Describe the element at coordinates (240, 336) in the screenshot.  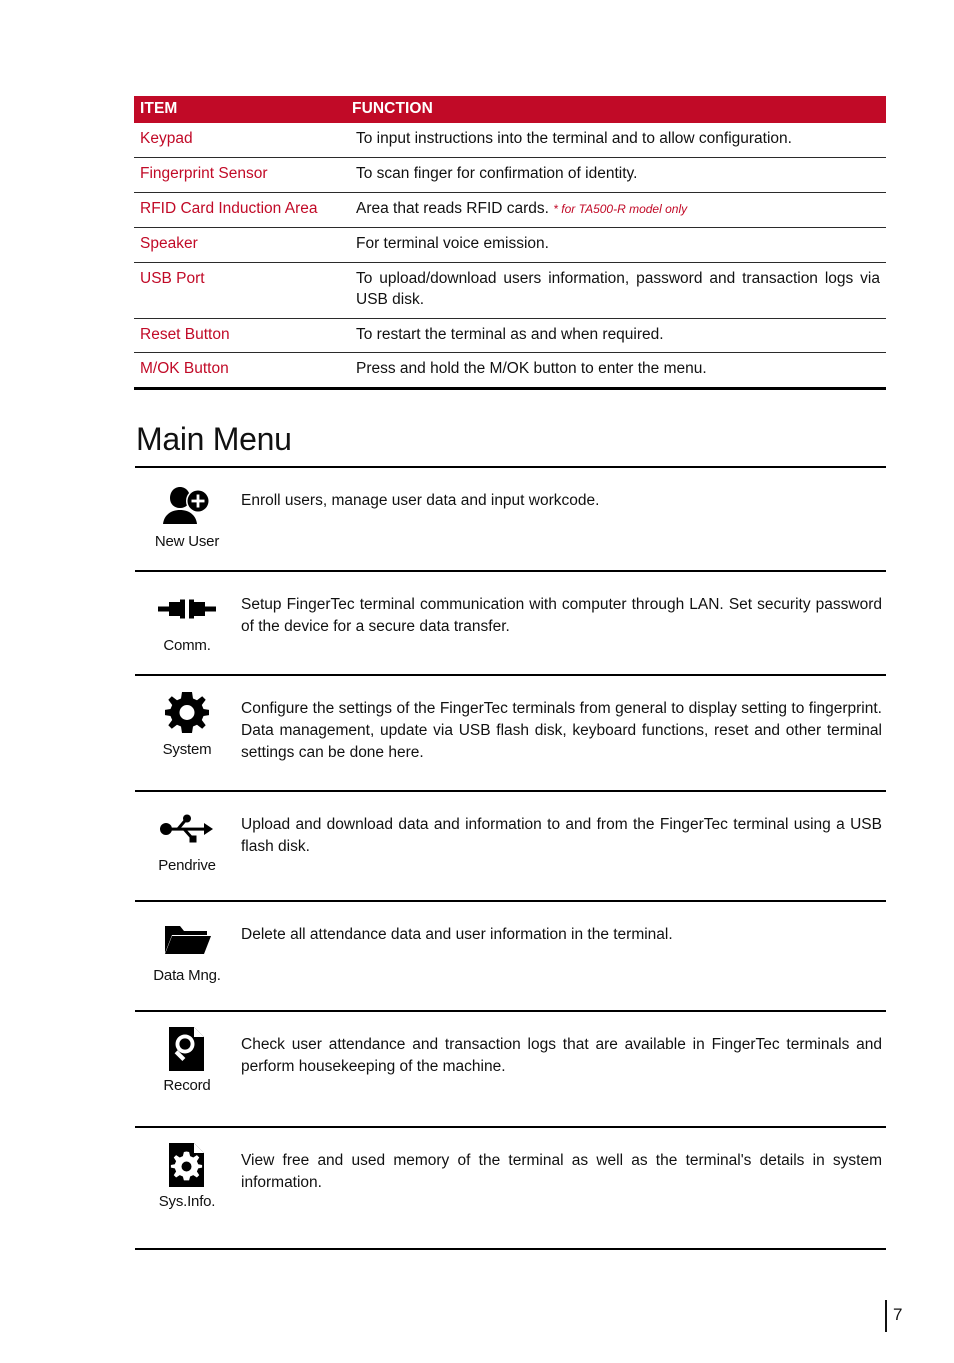
I see `table-cell-item: Reset Button` at that location.